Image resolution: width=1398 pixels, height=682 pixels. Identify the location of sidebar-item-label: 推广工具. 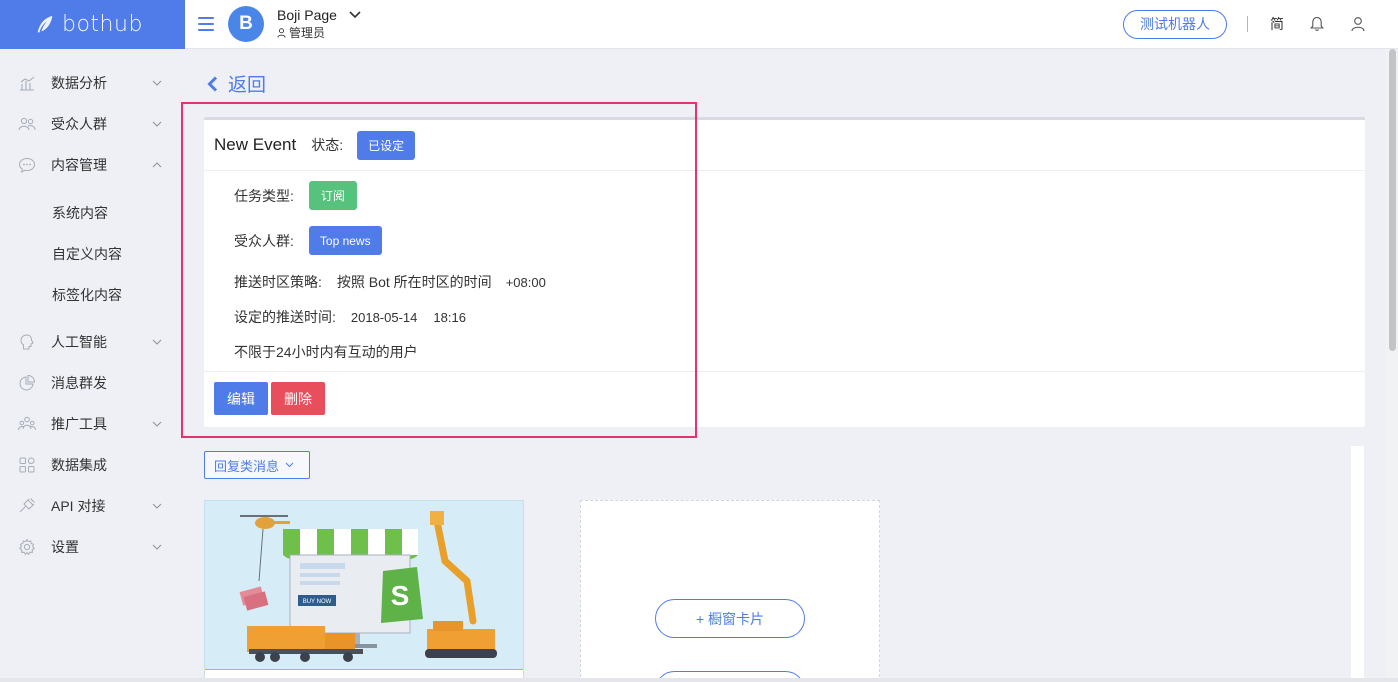
(79, 423).